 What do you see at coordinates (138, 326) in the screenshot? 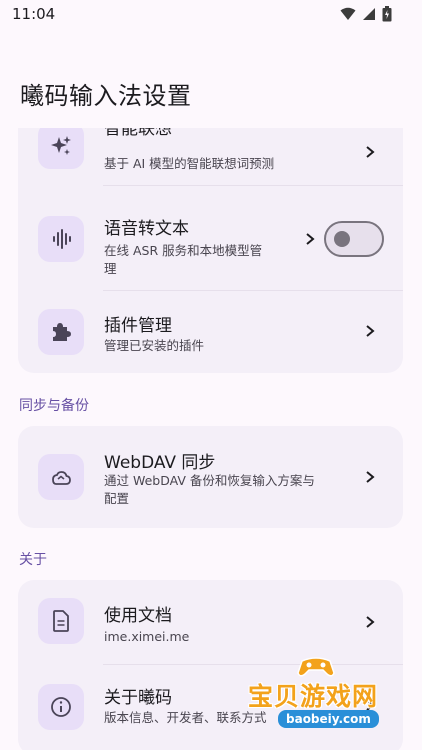
I see `settings-item-title: 插件管理` at bounding box center [138, 326].